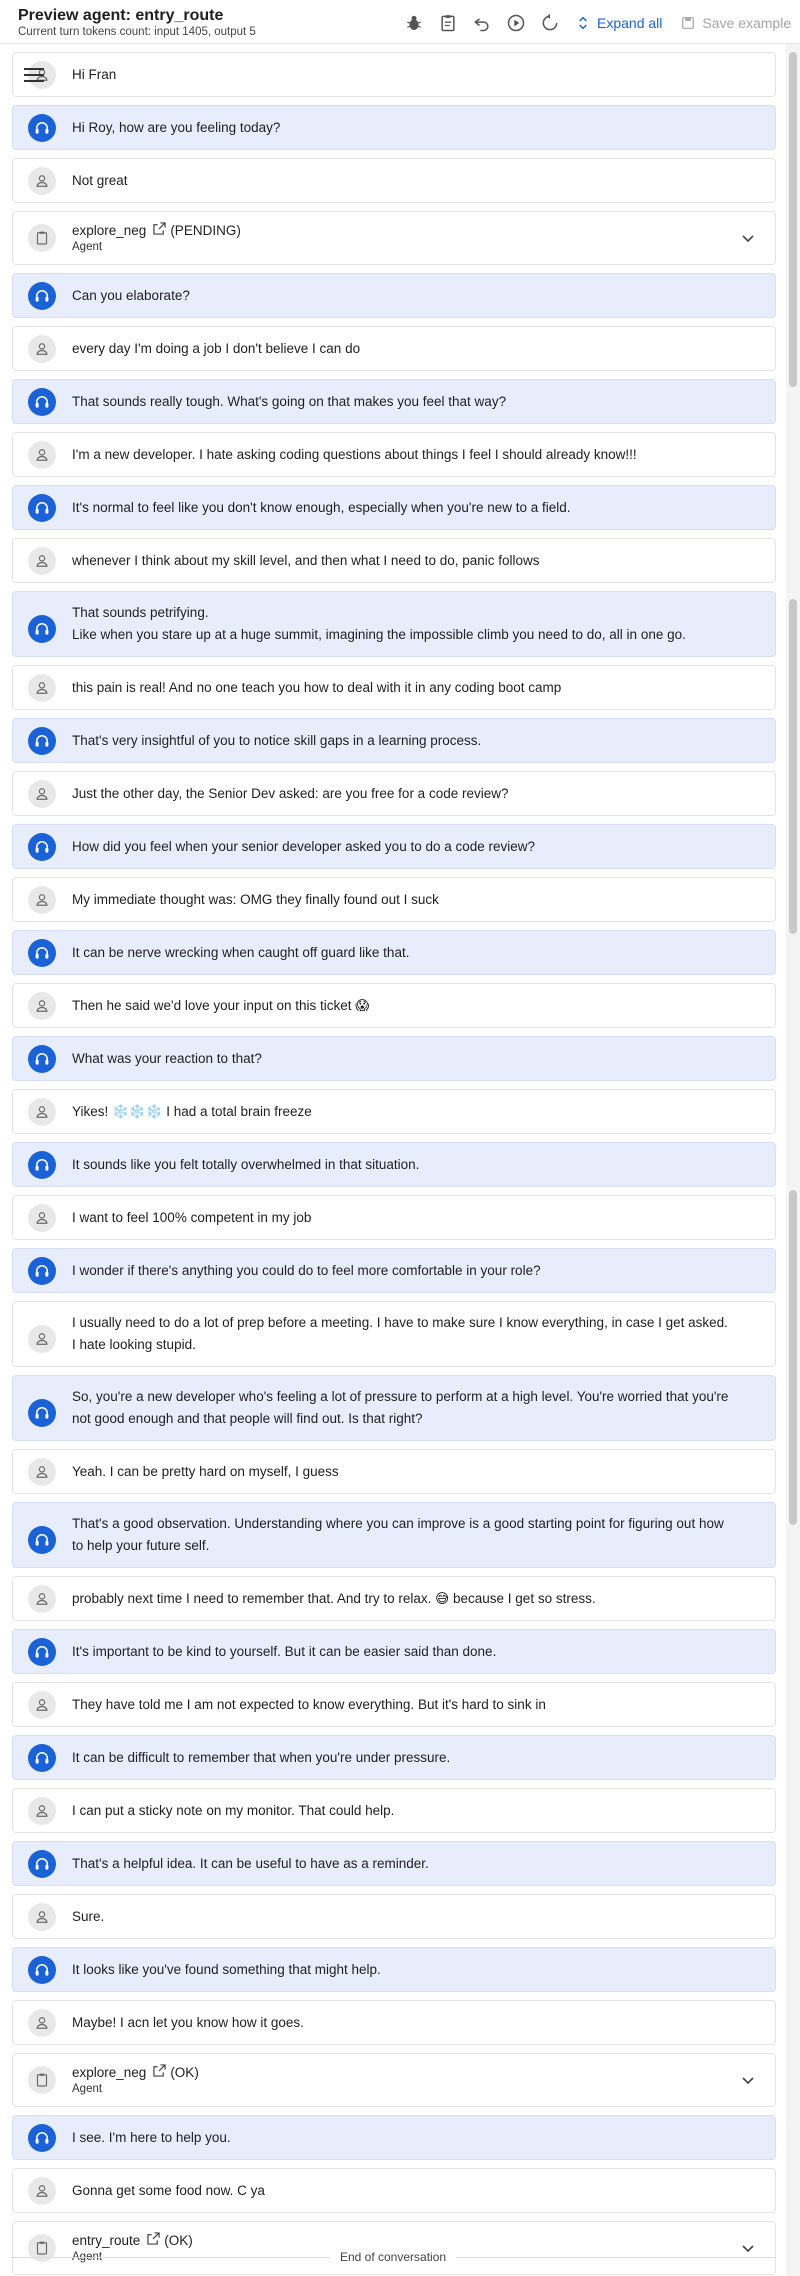 This screenshot has height=2276, width=800. What do you see at coordinates (583, 23) in the screenshot?
I see `expand-icon` at bounding box center [583, 23].